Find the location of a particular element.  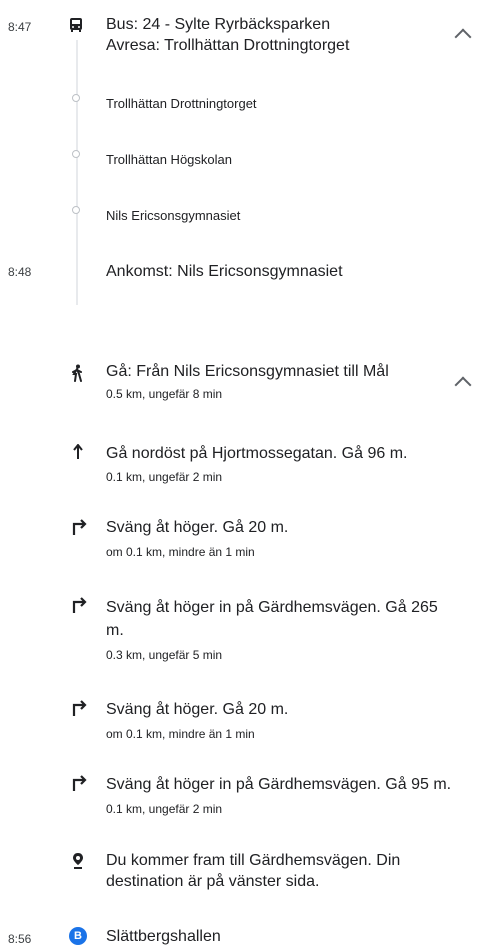

collapse-walk-chevron-icon is located at coordinates (463, 385).